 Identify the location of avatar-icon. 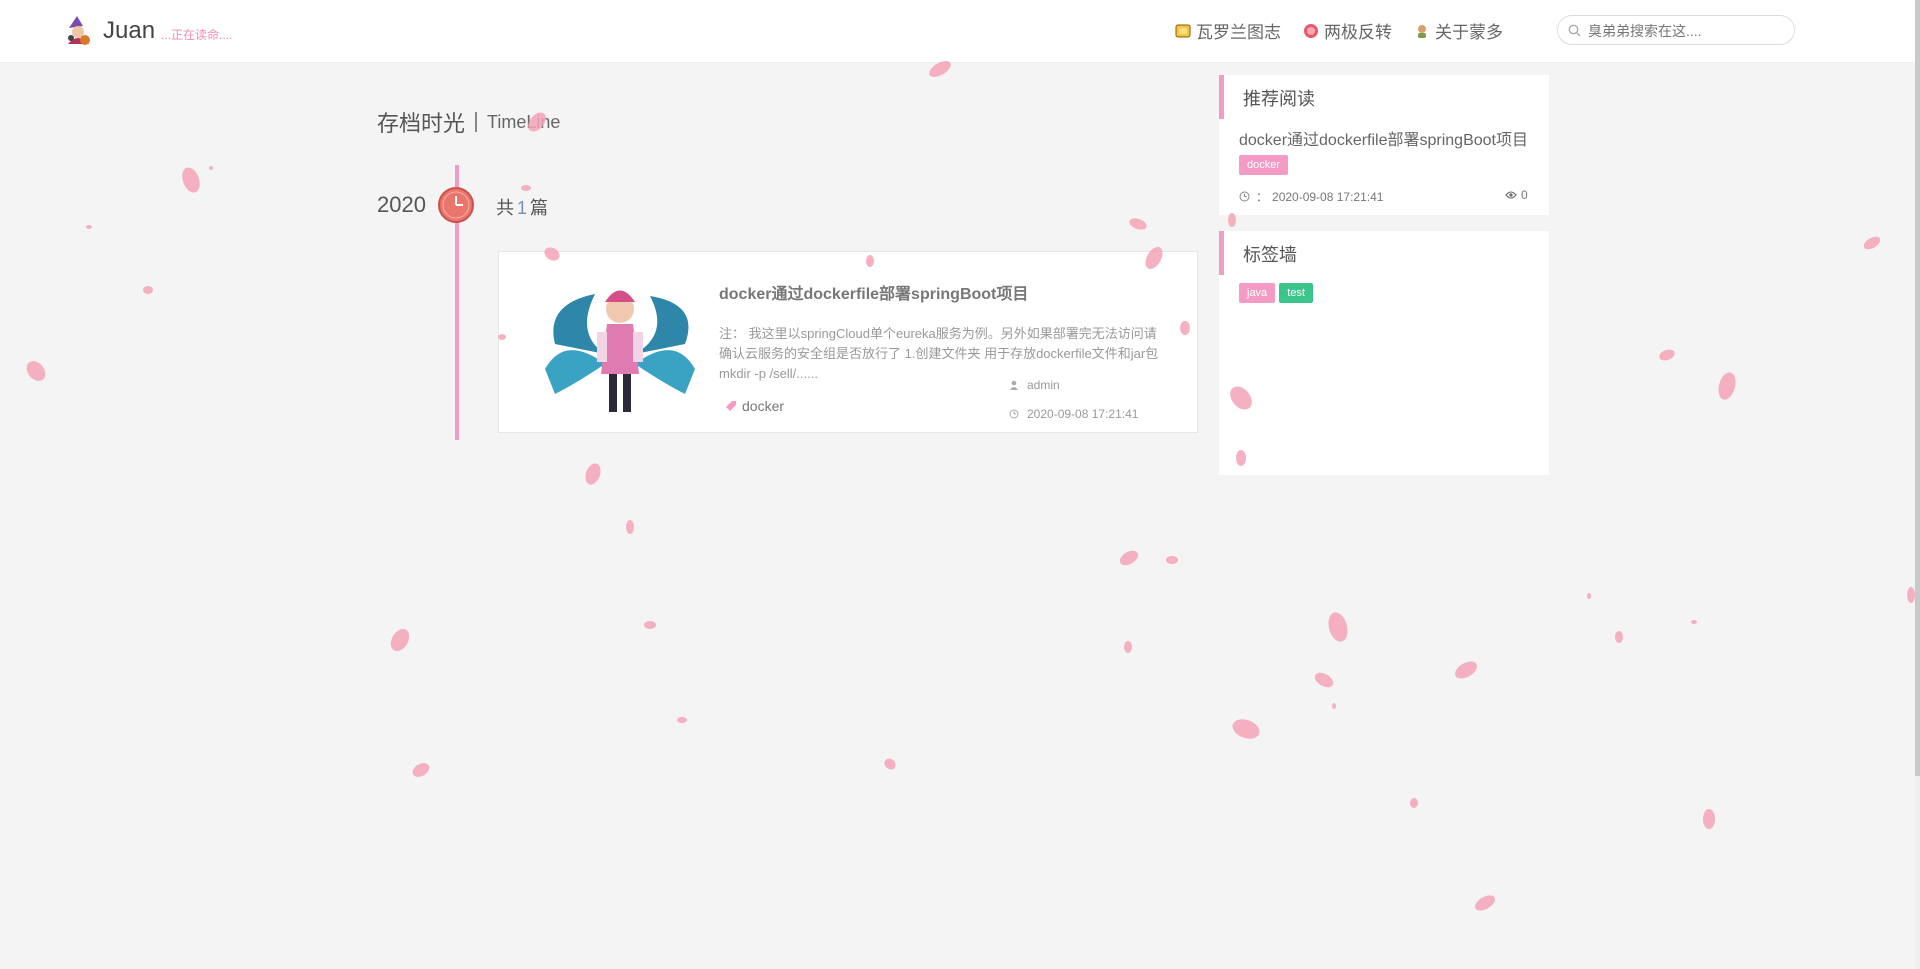
(1422, 31).